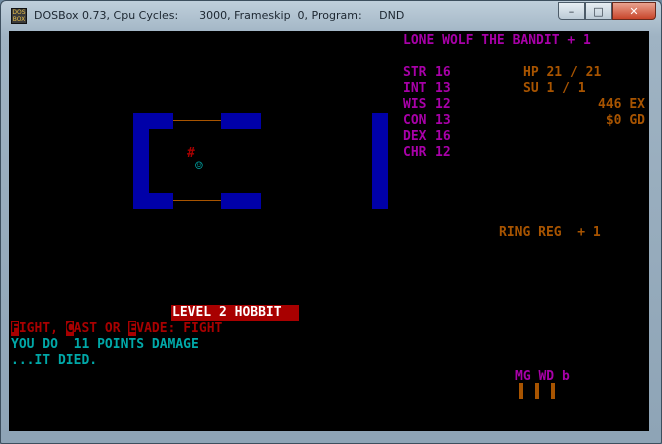 The image size is (662, 444). Describe the element at coordinates (199, 166) in the screenshot. I see `player-marker: ☺` at that location.